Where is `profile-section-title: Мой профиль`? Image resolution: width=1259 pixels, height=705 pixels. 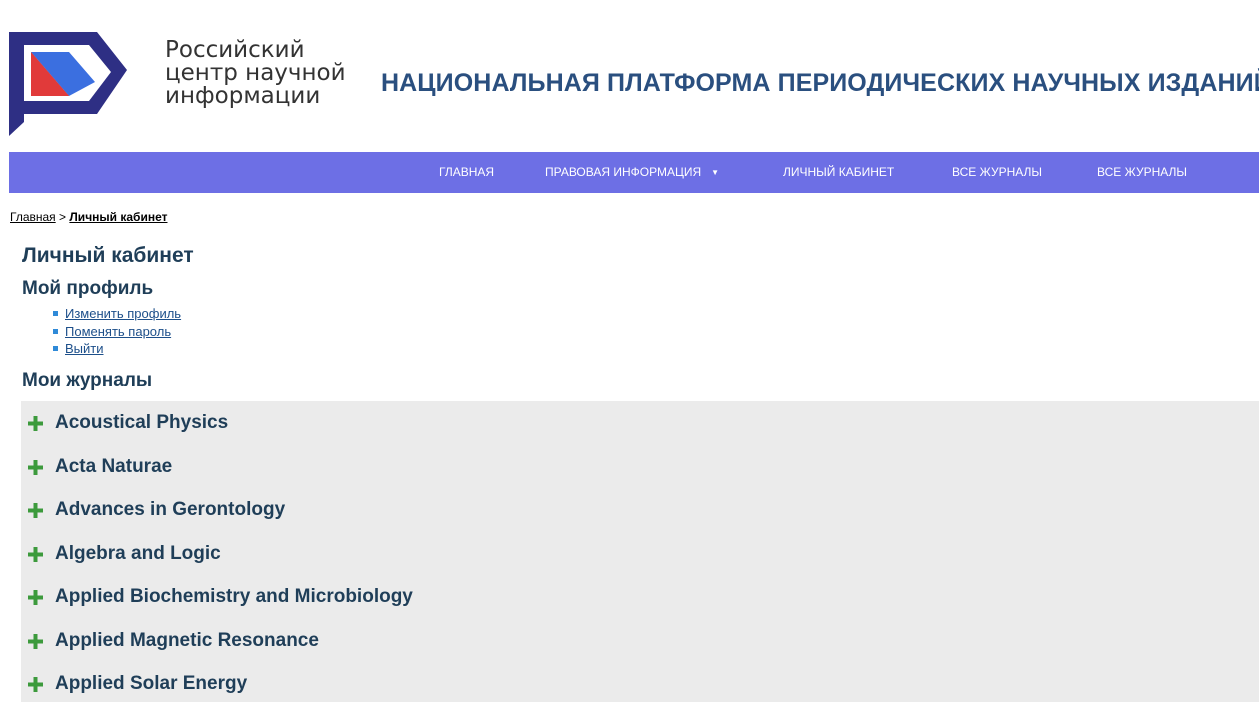 profile-section-title: Мой профиль is located at coordinates (88, 288).